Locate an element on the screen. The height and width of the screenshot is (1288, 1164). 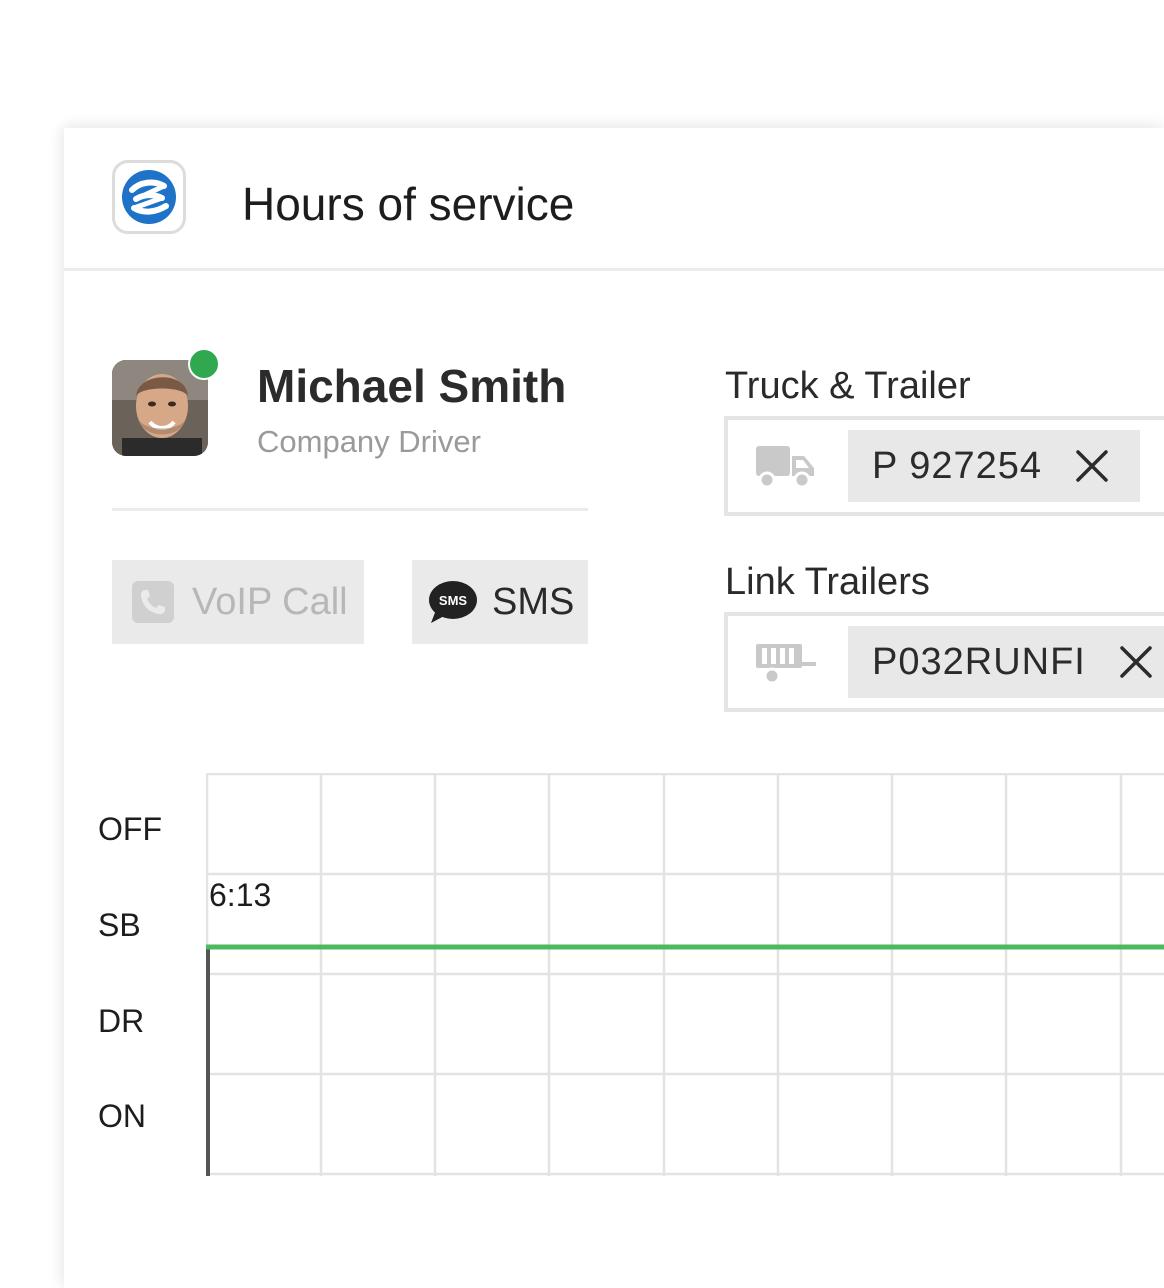
trailer-select-field: P032RUNFI is located at coordinates (944, 662).